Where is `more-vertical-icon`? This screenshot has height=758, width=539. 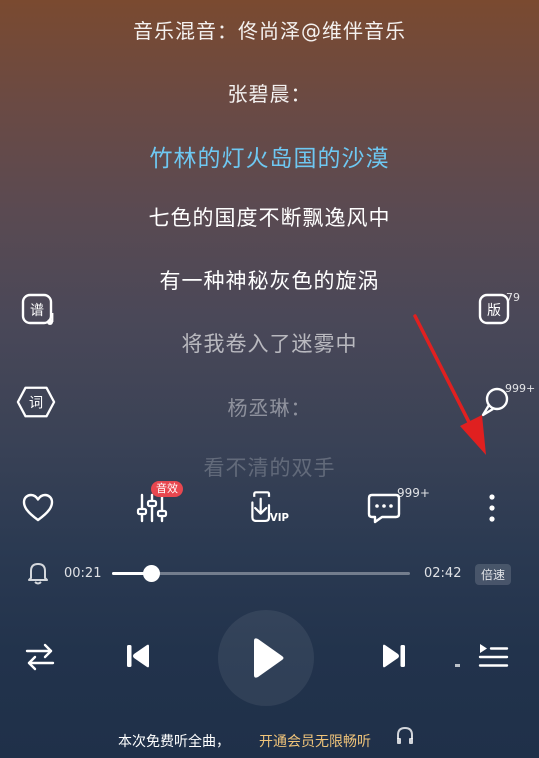
more-vertical-icon is located at coordinates (492, 508).